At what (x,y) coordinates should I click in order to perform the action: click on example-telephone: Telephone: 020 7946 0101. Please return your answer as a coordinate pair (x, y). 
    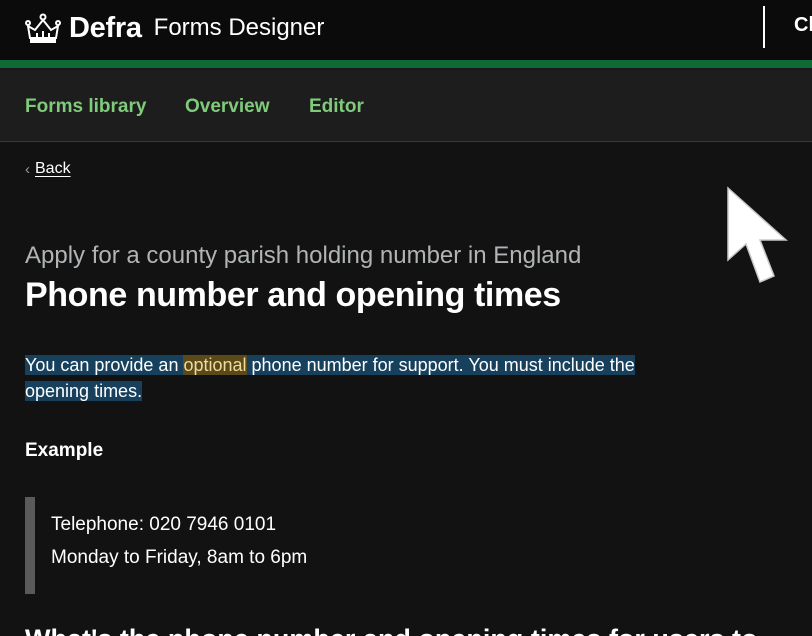
    Looking at the image, I should click on (164, 524).